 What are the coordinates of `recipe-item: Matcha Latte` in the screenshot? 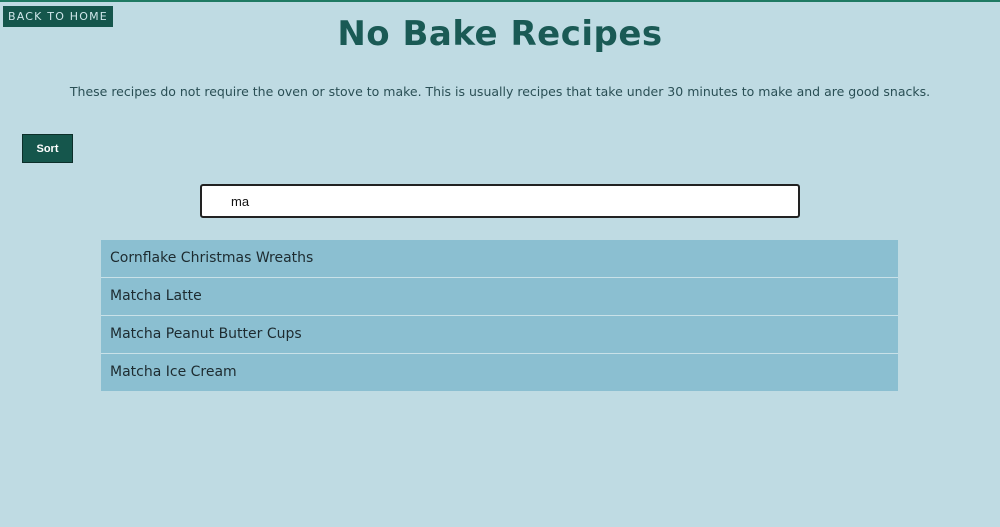 It's located at (499, 297).